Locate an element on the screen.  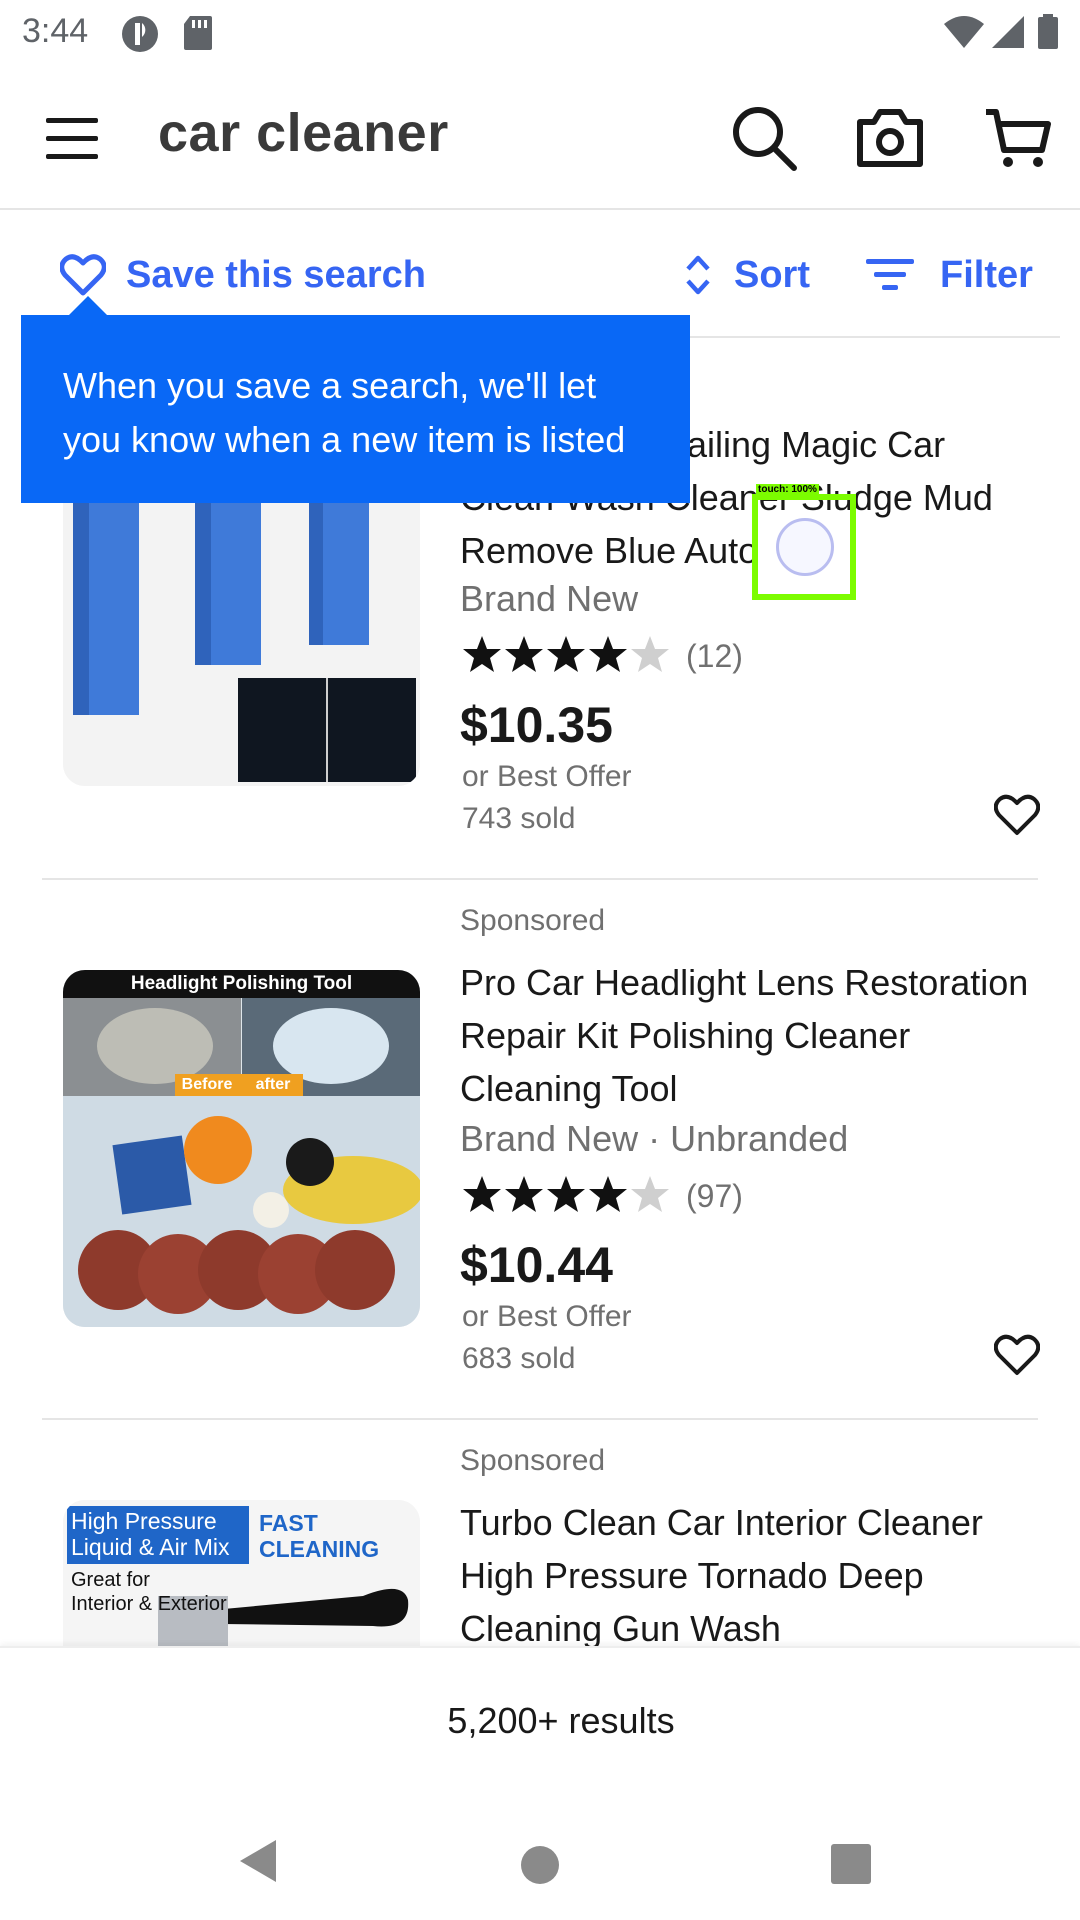
sort-button: Sort is located at coordinates (747, 275).